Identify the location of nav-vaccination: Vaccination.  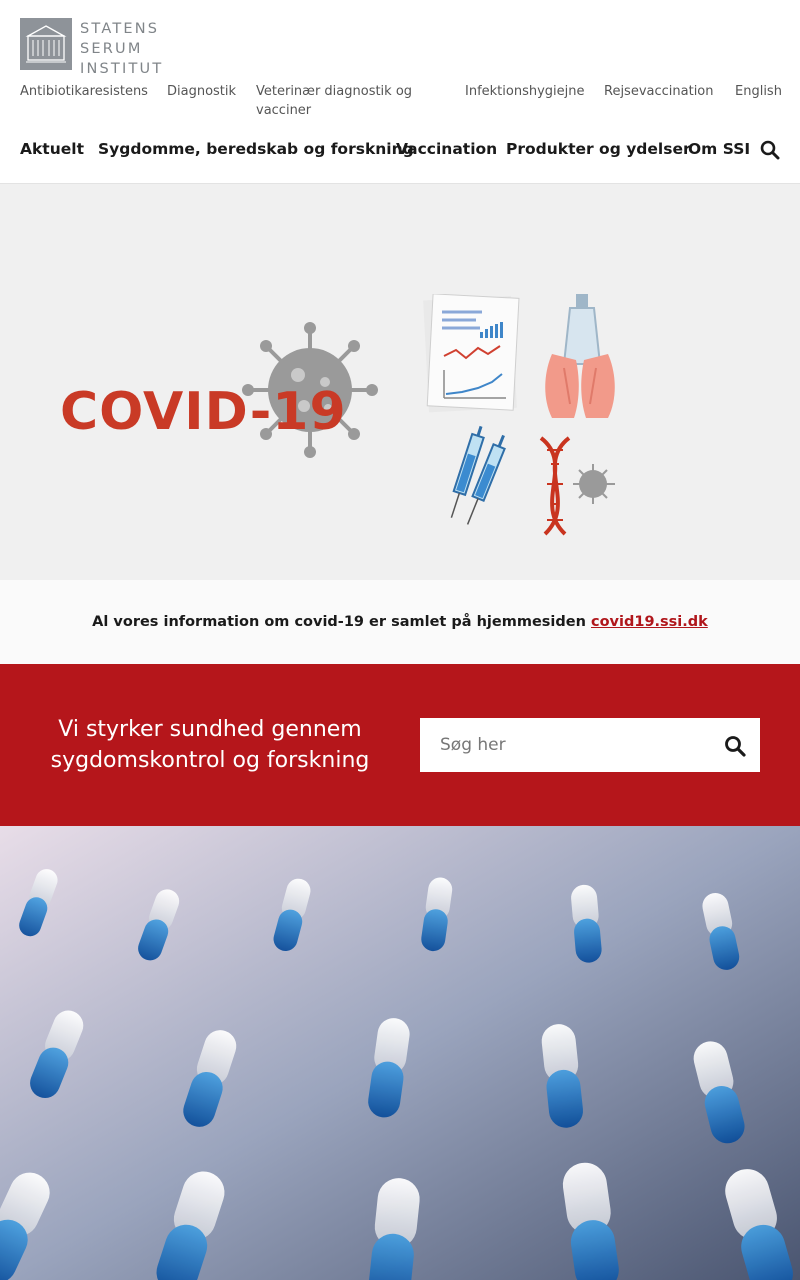
(446, 149).